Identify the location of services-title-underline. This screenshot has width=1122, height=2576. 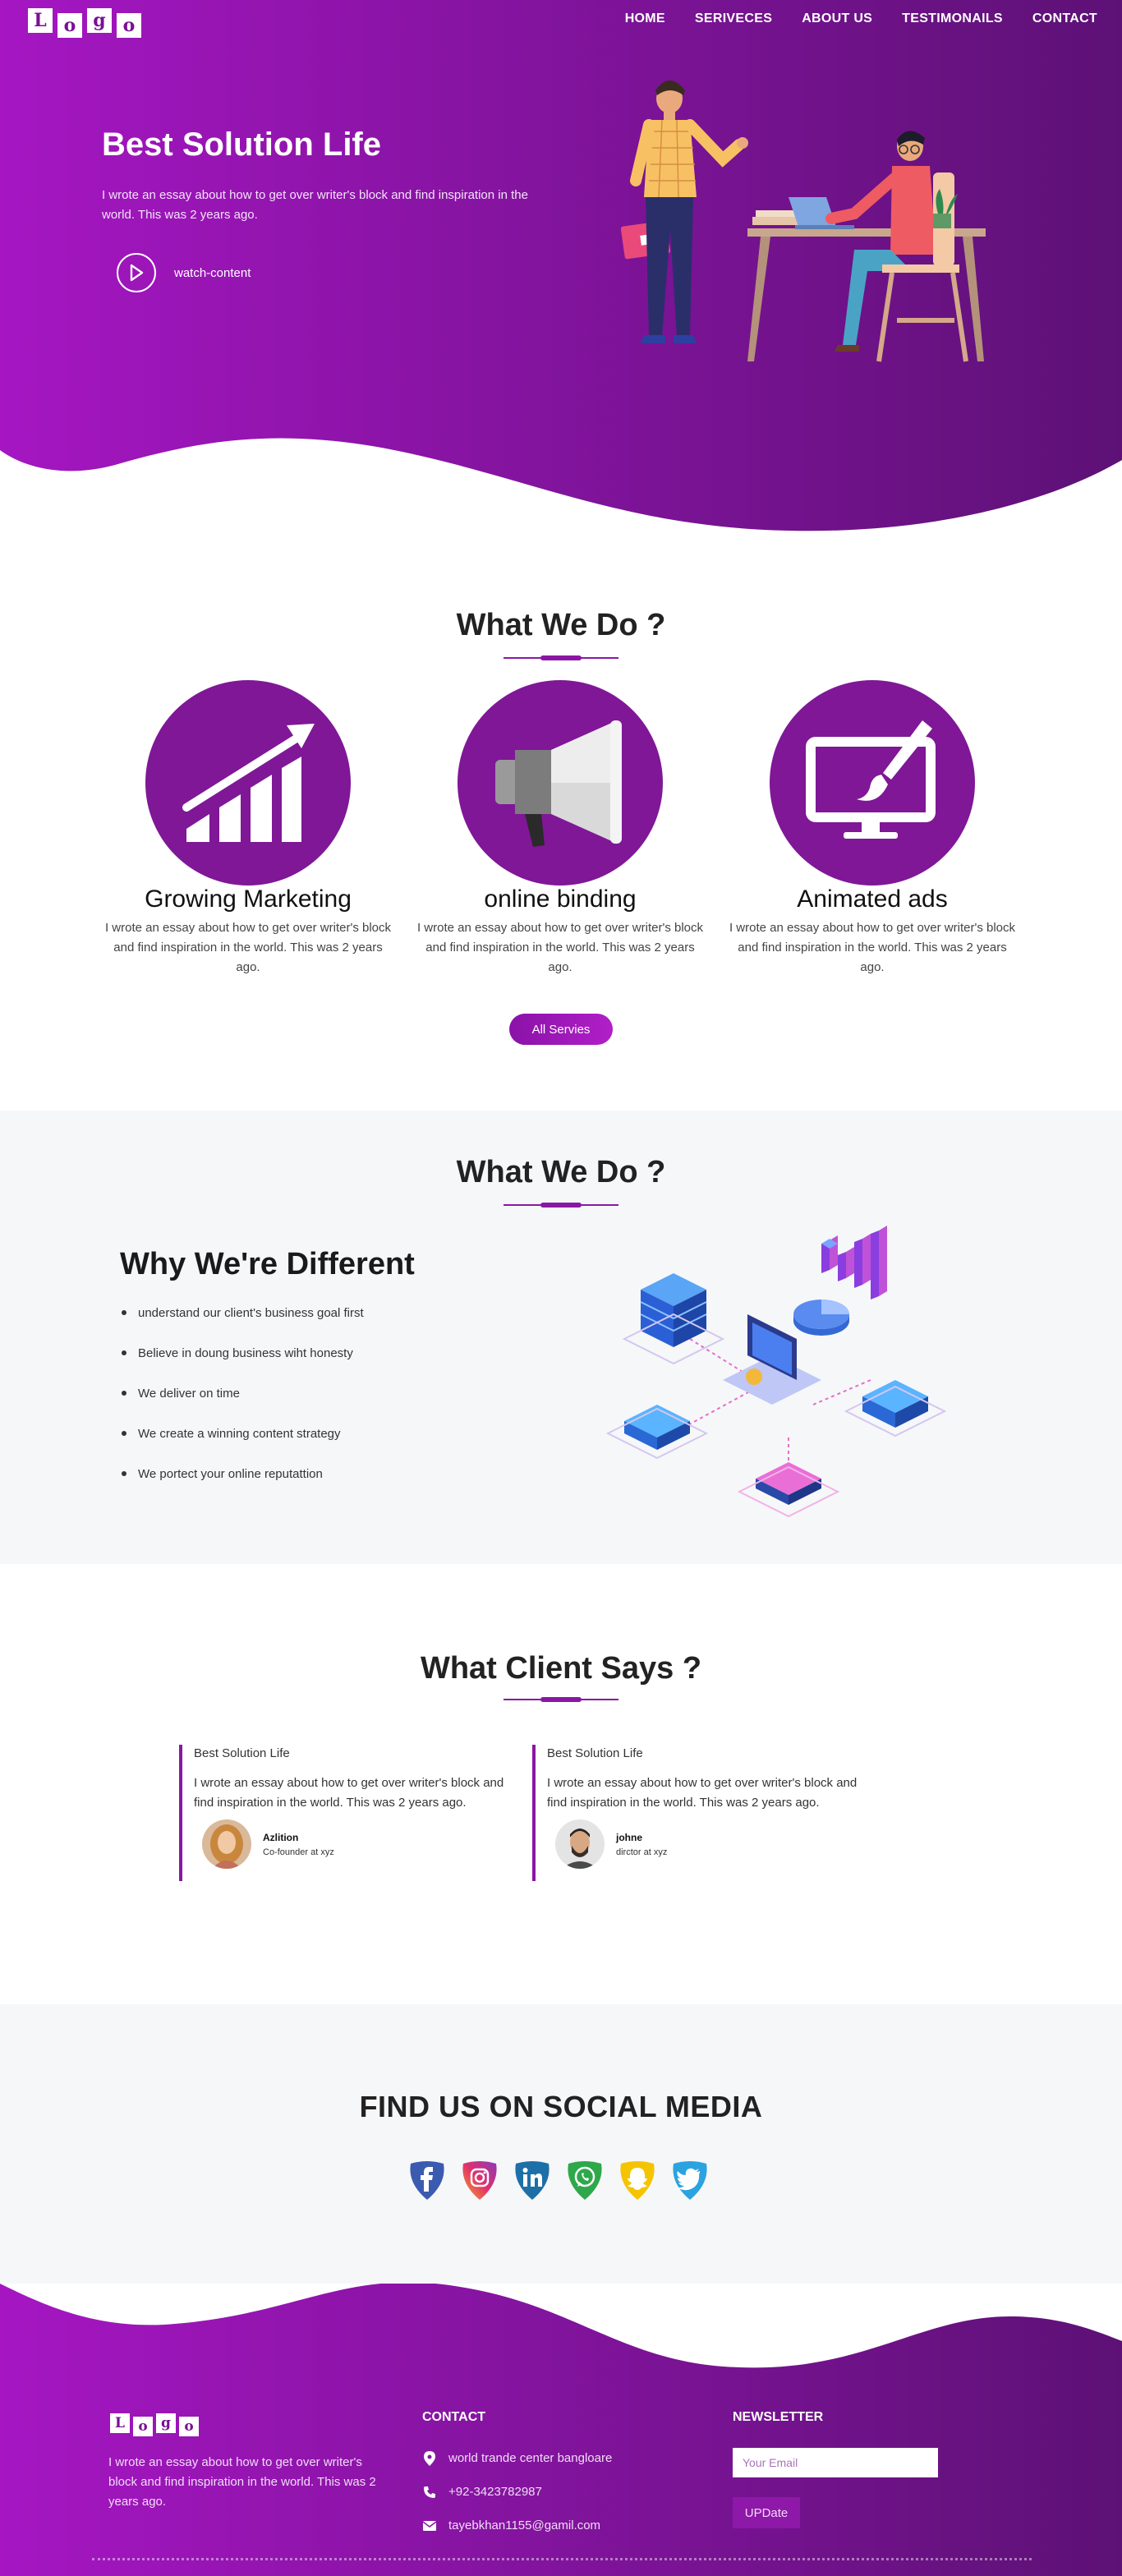
(561, 658).